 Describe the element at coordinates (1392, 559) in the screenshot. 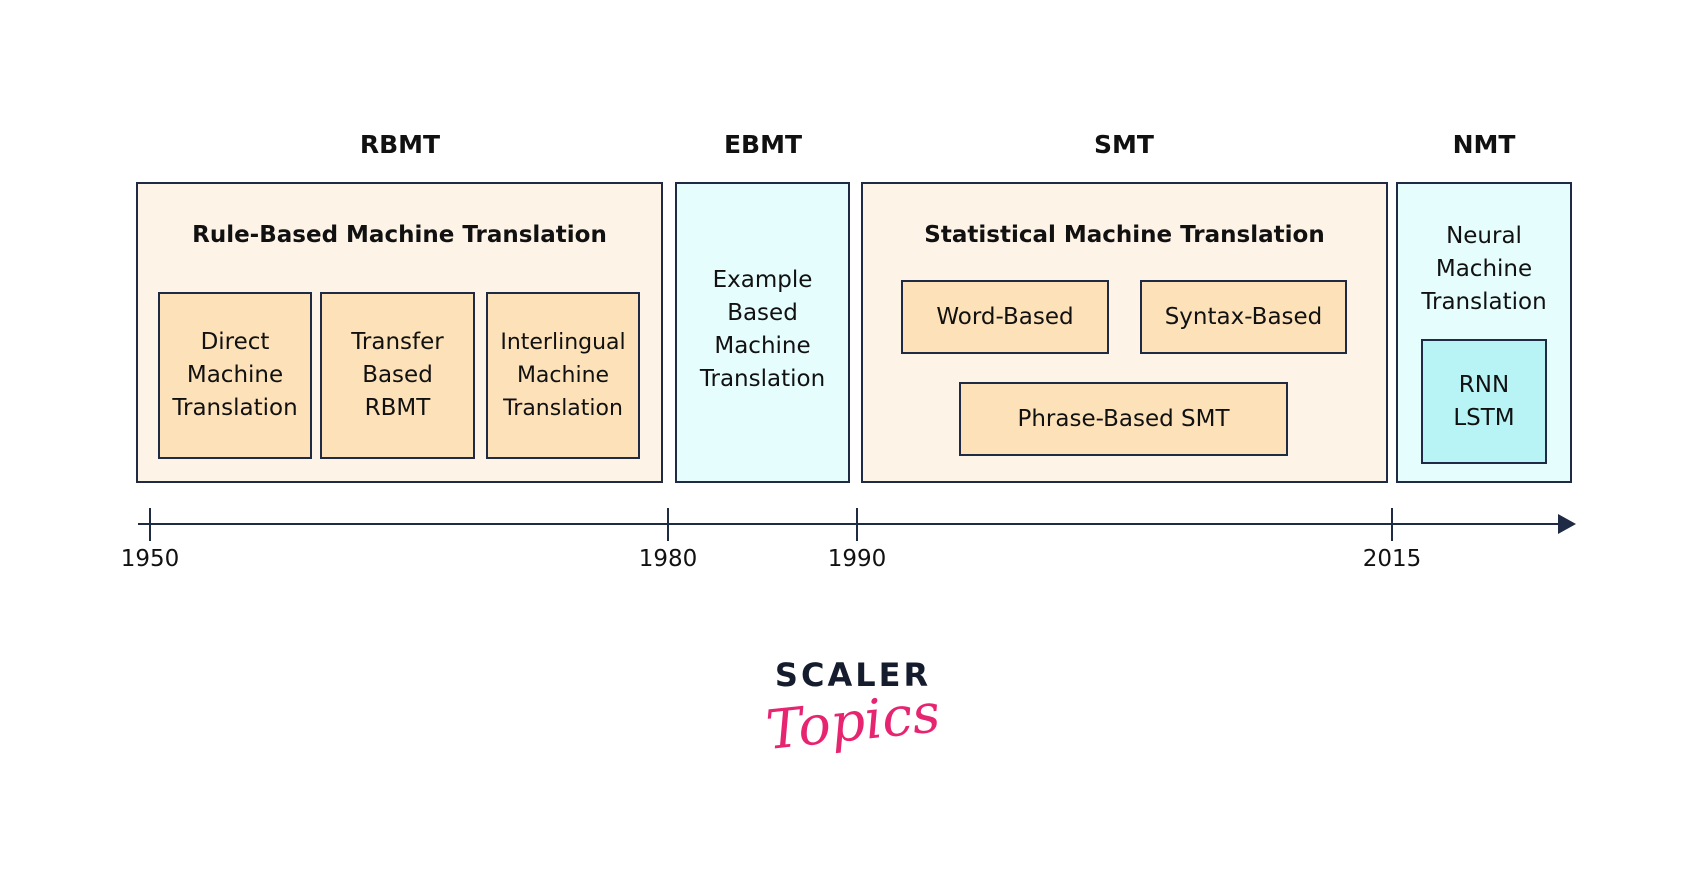

I see `year-label: 2015` at that location.